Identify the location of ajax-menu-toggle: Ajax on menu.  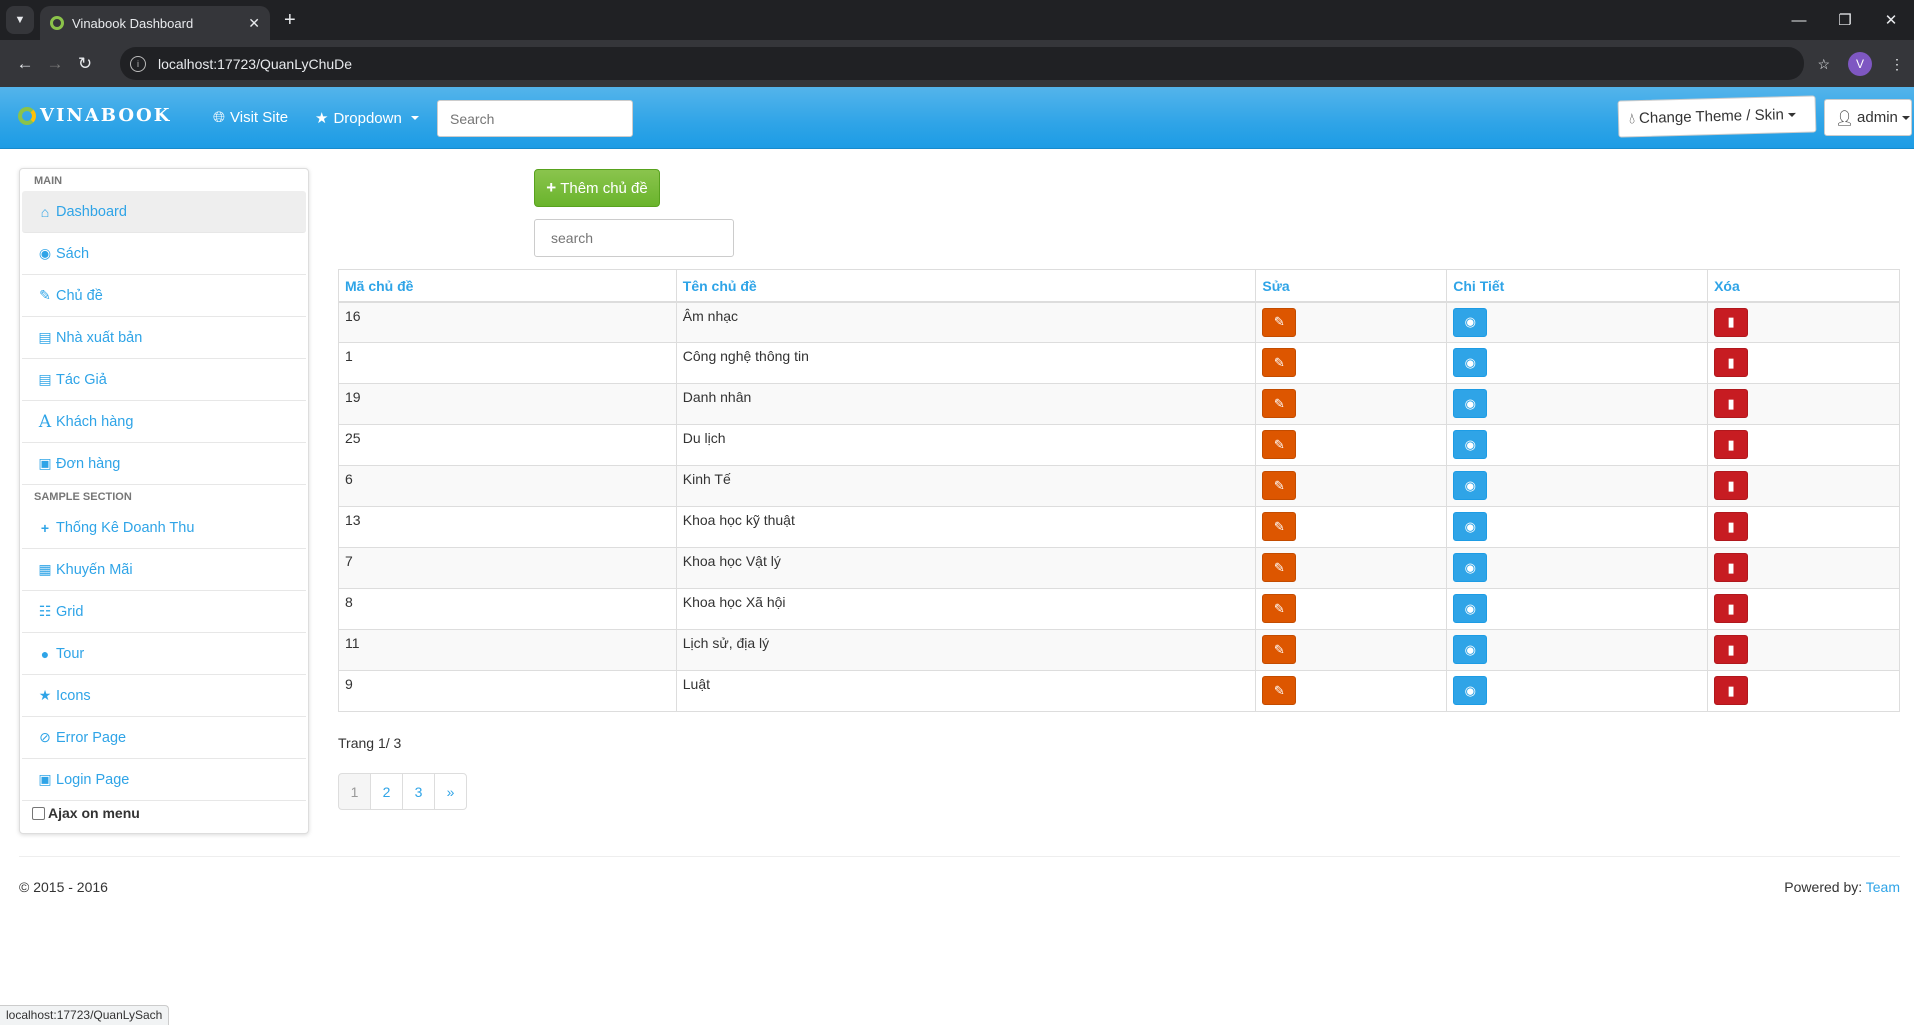
(164, 813).